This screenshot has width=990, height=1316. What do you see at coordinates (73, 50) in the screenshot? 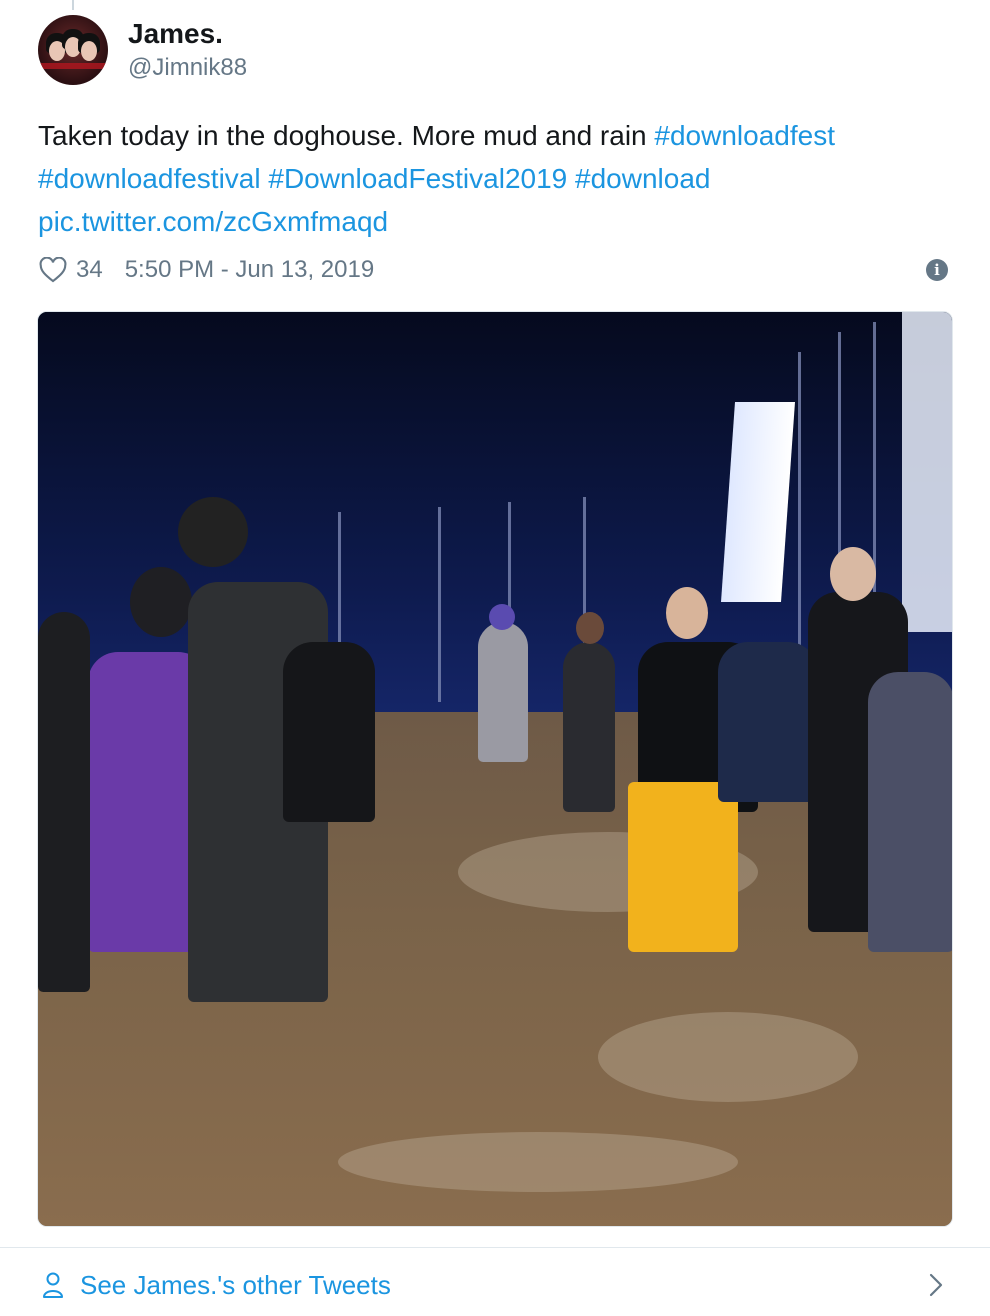
I see `avatar` at bounding box center [73, 50].